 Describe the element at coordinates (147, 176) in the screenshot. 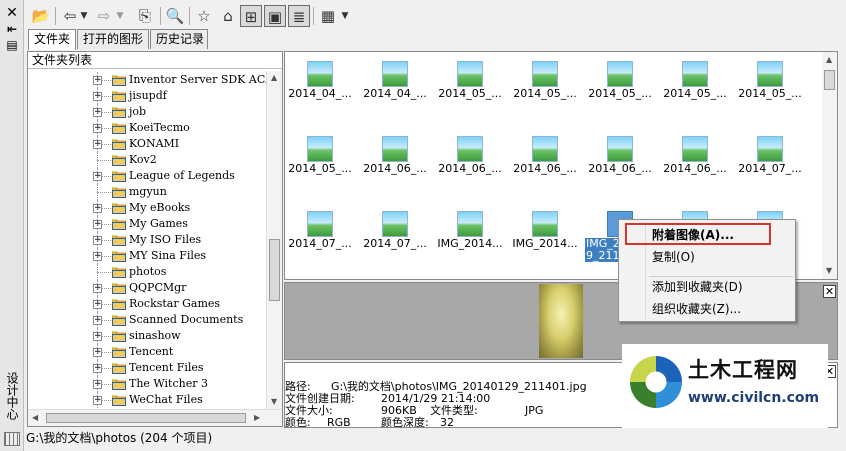

I see `tree-item: + League of Legends` at that location.